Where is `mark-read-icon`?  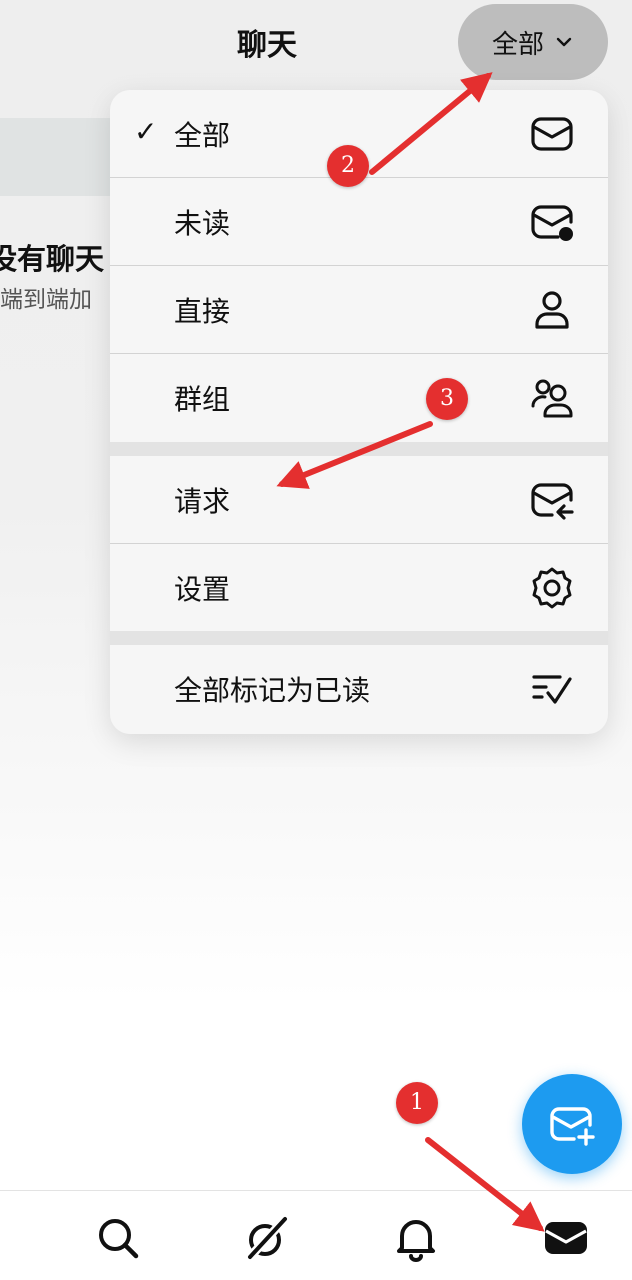 mark-read-icon is located at coordinates (552, 689).